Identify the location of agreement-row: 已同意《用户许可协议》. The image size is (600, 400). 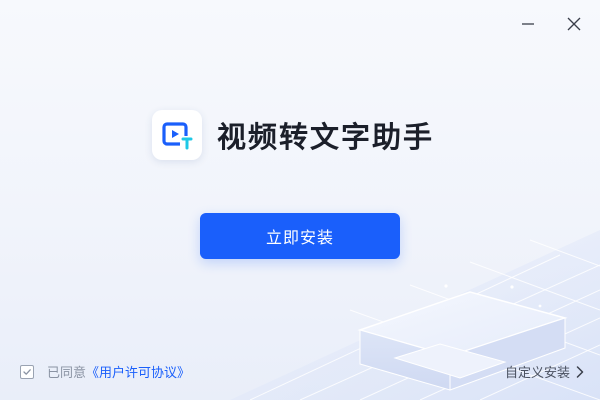
(105, 371).